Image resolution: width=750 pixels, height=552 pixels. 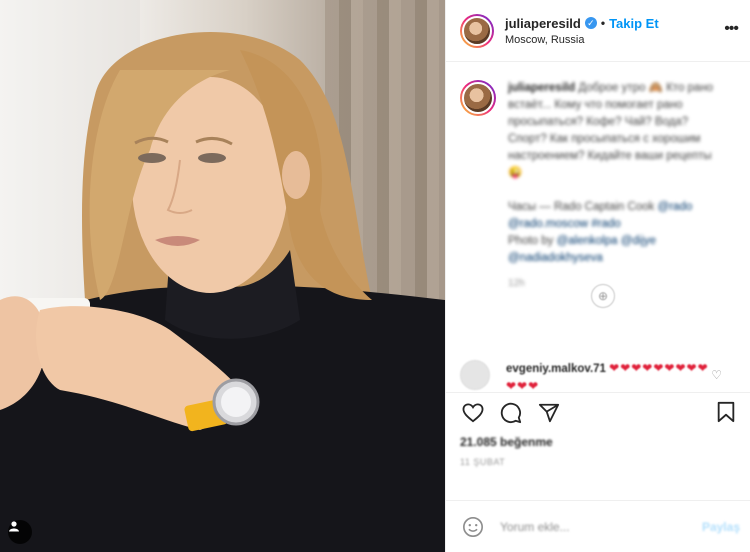 I want to click on commenter-avatar, so click(x=475, y=375).